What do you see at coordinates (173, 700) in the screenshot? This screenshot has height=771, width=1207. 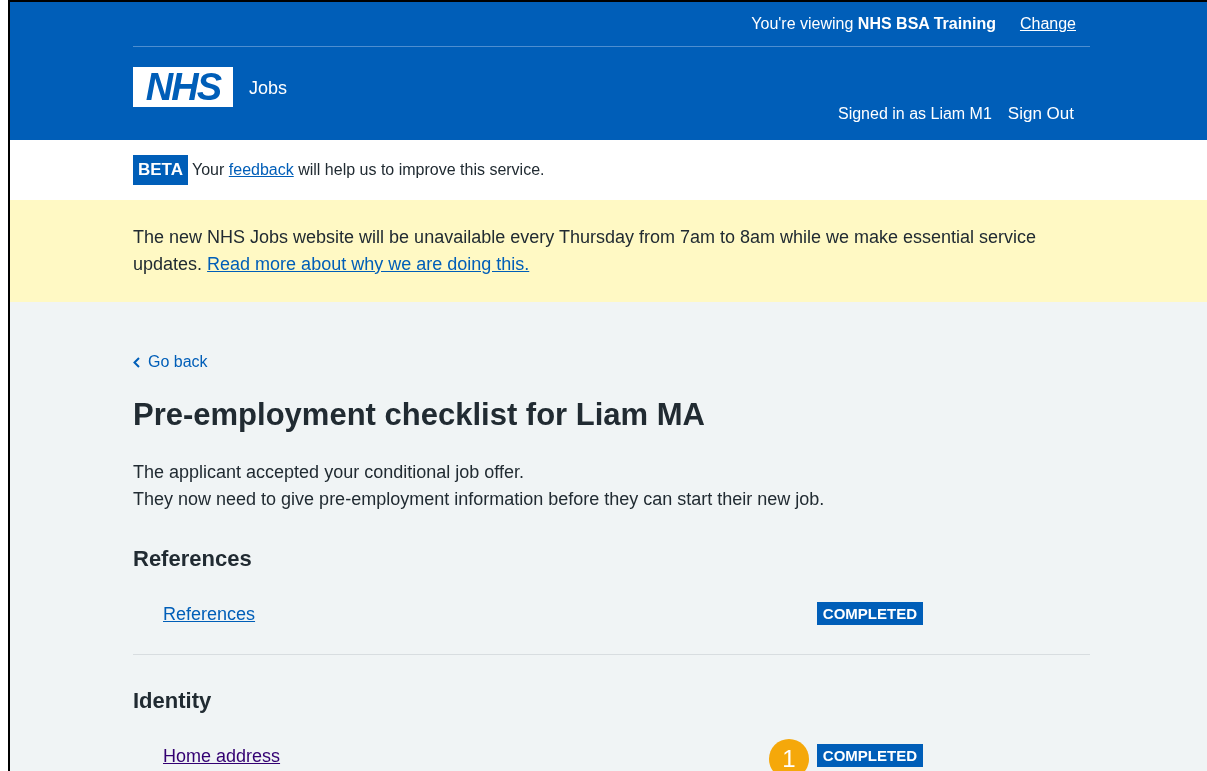 I see `section-heading: Identity` at bounding box center [173, 700].